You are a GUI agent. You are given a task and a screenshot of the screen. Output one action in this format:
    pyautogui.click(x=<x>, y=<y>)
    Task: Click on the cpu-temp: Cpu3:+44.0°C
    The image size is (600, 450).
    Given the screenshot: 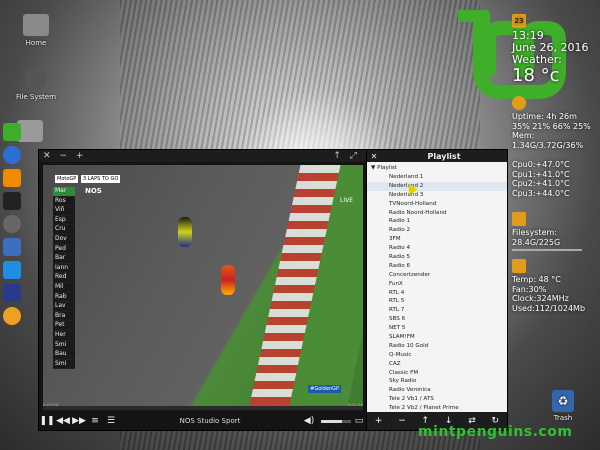 What is the action you would take?
    pyautogui.click(x=541, y=193)
    